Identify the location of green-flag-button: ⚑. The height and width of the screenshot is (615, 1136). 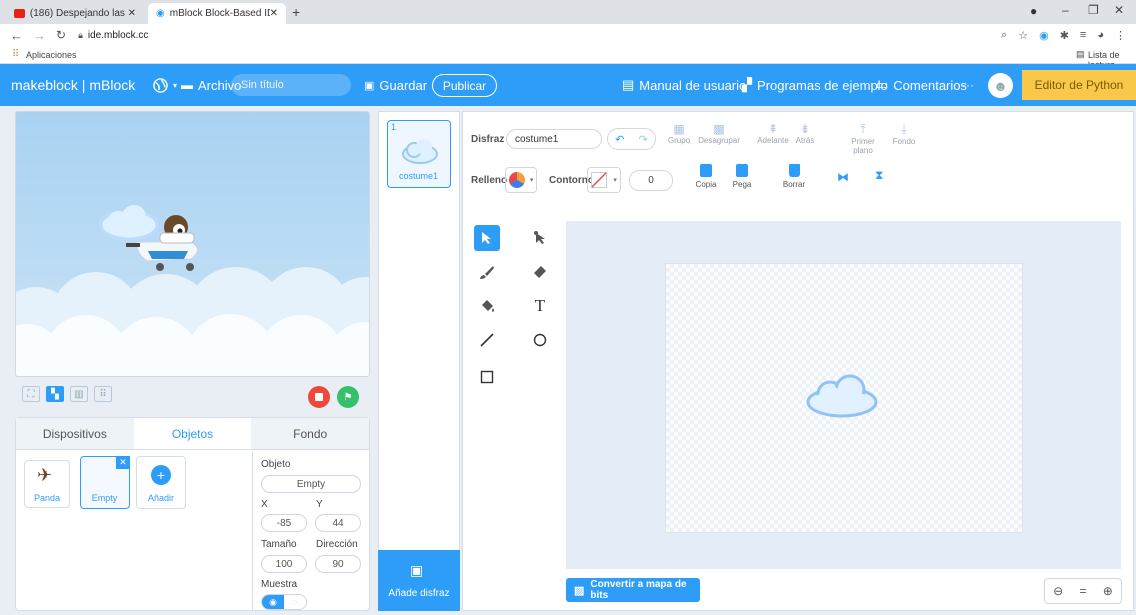
(348, 397).